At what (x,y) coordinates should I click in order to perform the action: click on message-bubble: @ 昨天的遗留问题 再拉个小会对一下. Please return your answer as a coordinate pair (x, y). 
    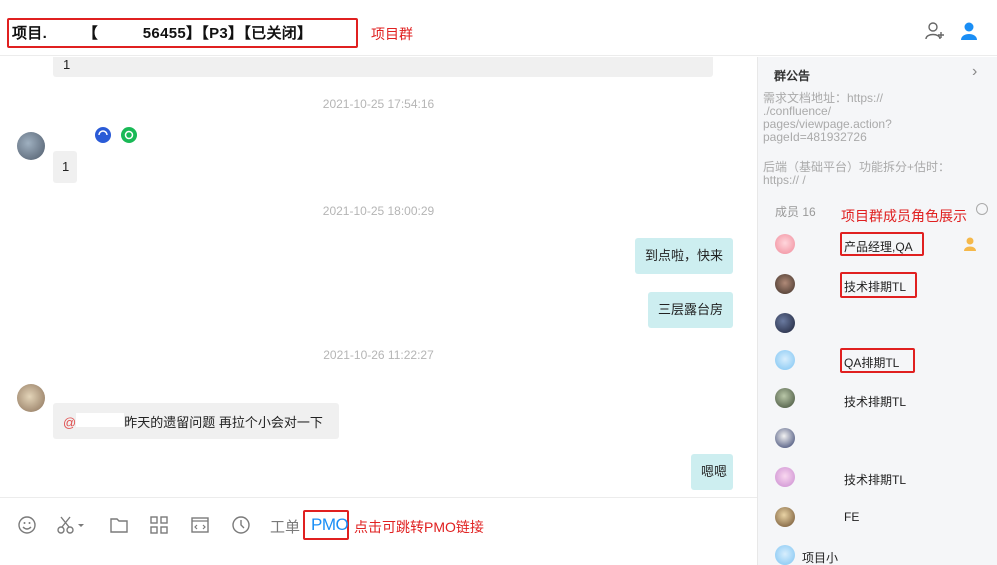
    Looking at the image, I should click on (196, 421).